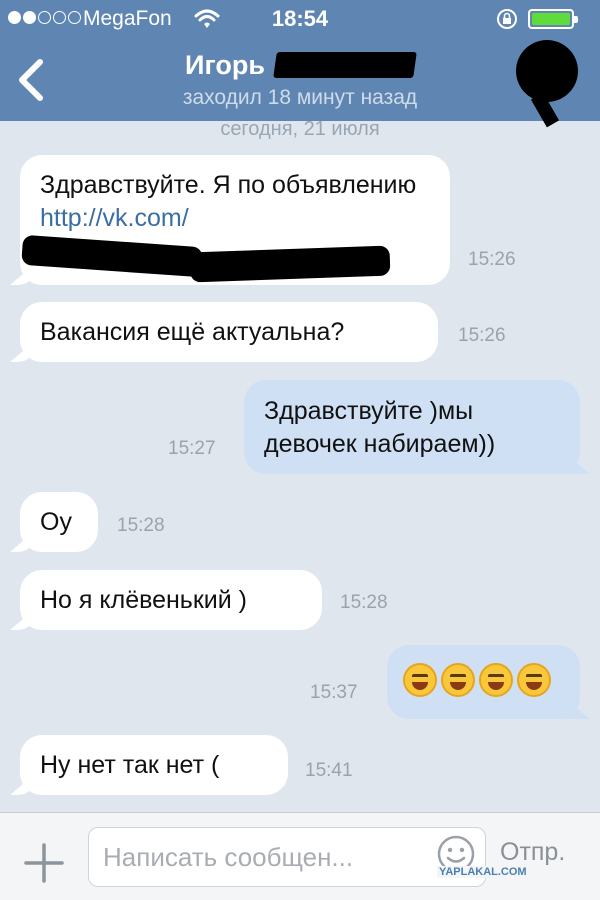 The image size is (600, 900). I want to click on winking-emoji-icon, so click(534, 680).